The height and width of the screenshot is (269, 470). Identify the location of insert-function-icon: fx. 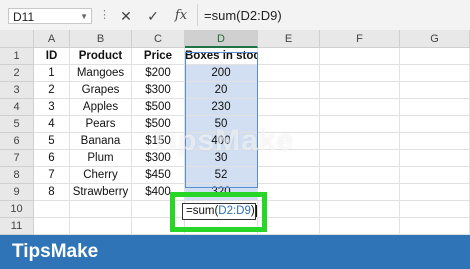
(181, 16).